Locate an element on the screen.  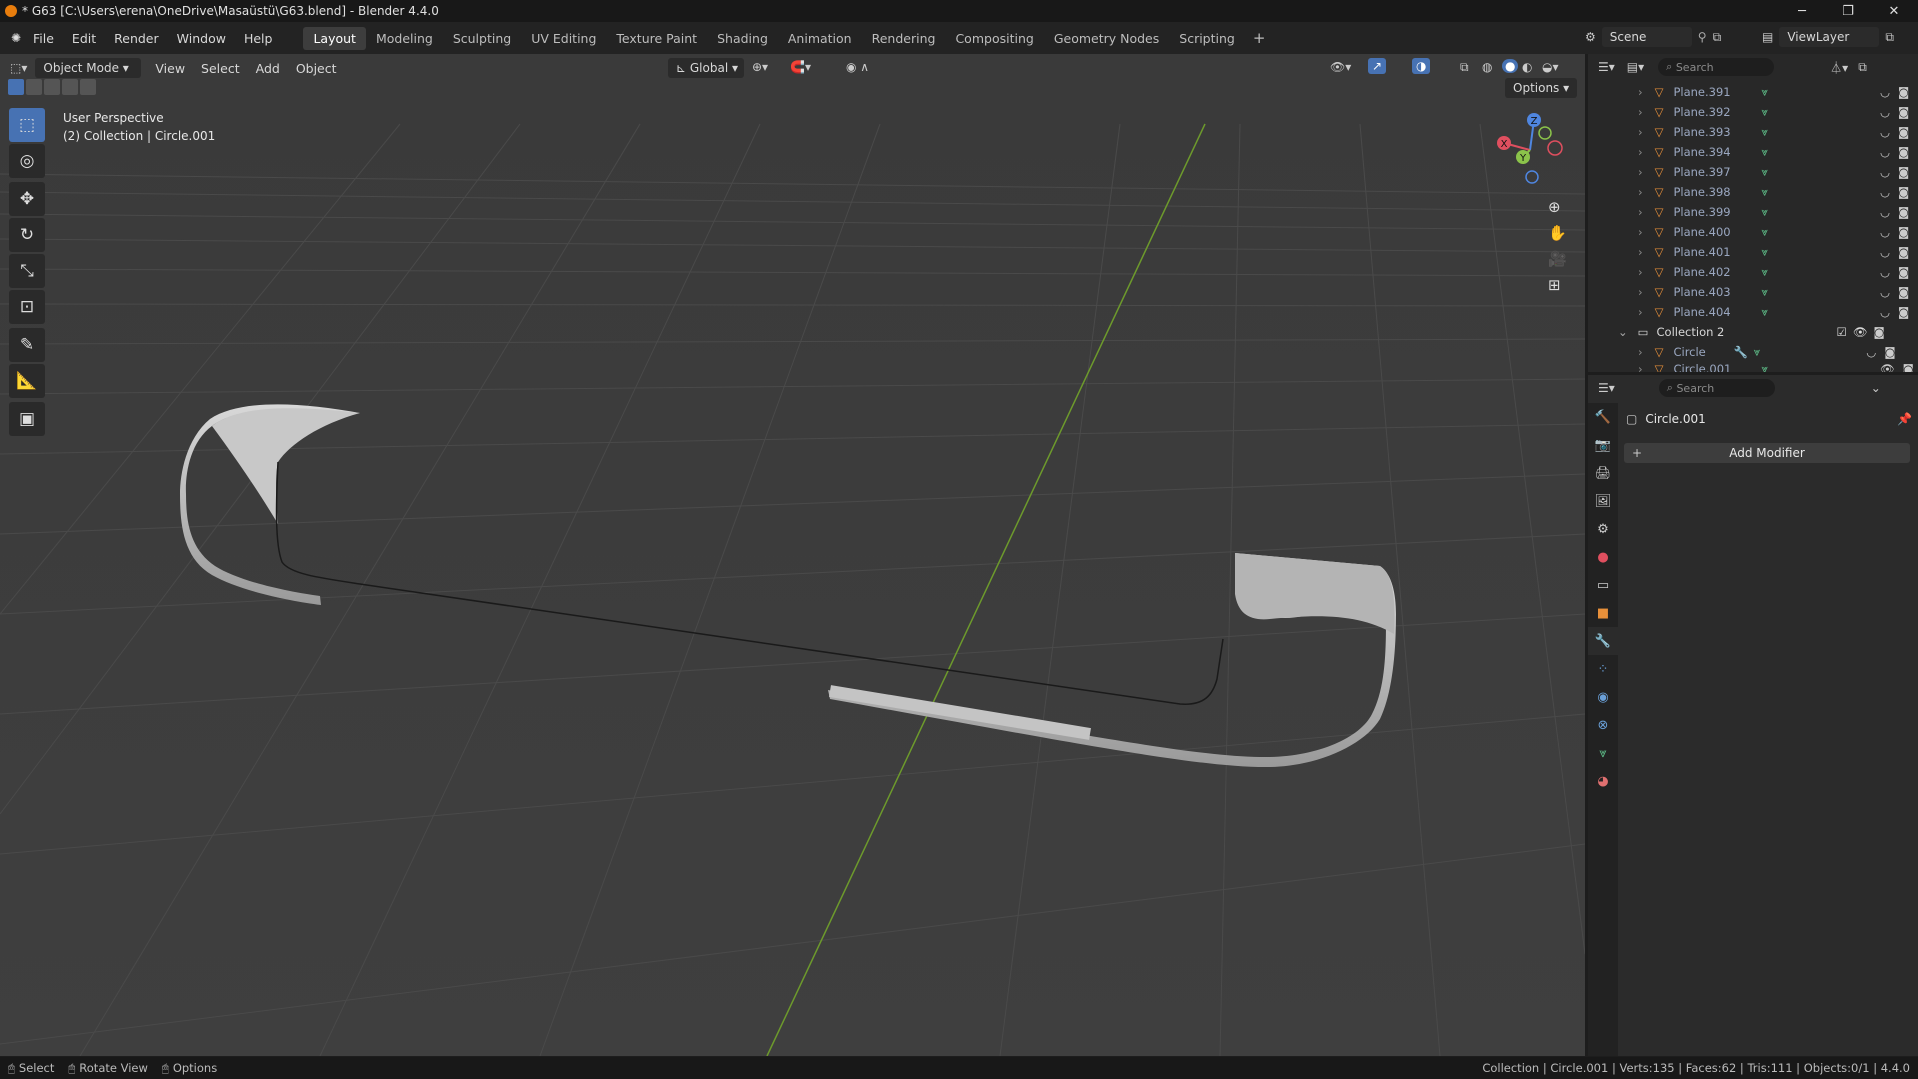
expand-chevron-icon: ⌄ is located at coordinates (1623, 332).